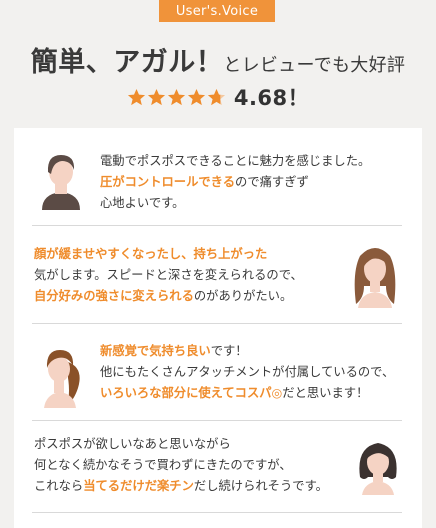 This screenshot has height=528, width=436. What do you see at coordinates (114, 296) in the screenshot?
I see `review-highlight: 自分好みの強さに変えられる` at bounding box center [114, 296].